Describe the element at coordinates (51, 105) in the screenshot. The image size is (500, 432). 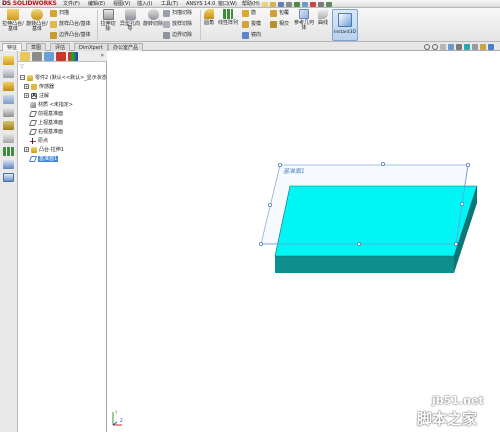
I see `tree-item-material: 材质 <未指定>` at that location.